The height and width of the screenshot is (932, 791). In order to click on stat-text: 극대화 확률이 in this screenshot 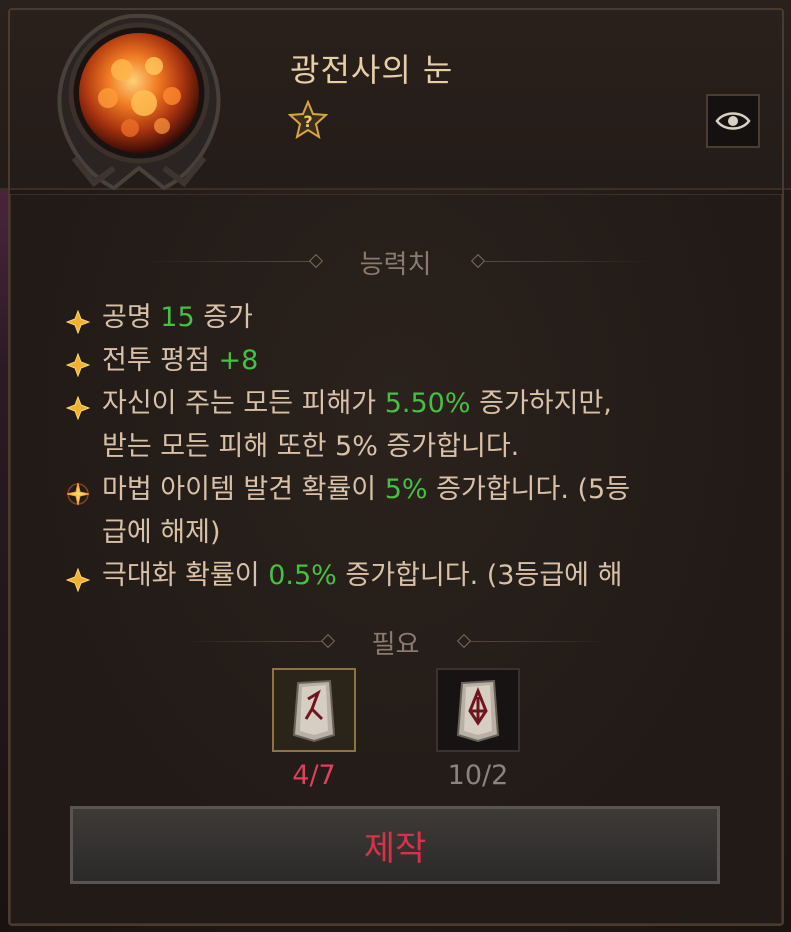, I will do `click(185, 575)`.